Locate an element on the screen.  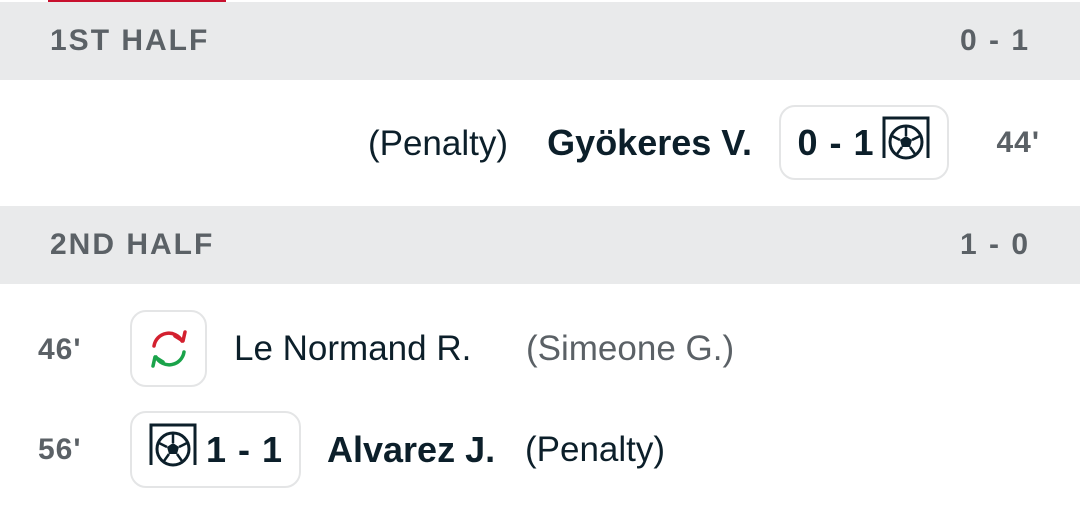
player-in: Le Normand R. is located at coordinates (352, 349).